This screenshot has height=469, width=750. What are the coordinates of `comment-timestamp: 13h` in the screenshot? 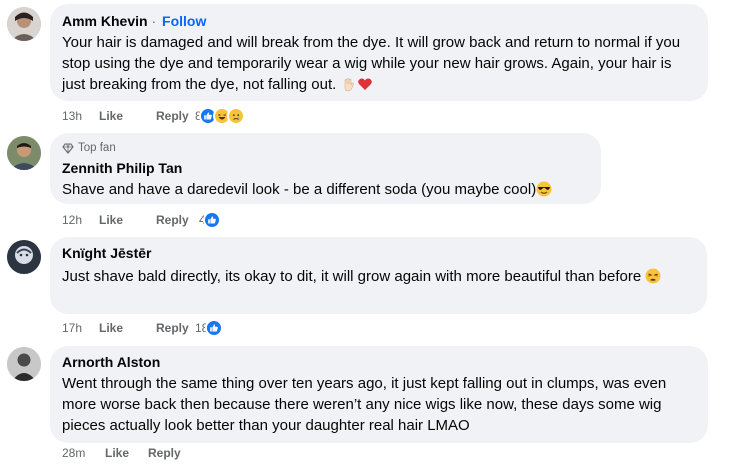 It's located at (80, 116).